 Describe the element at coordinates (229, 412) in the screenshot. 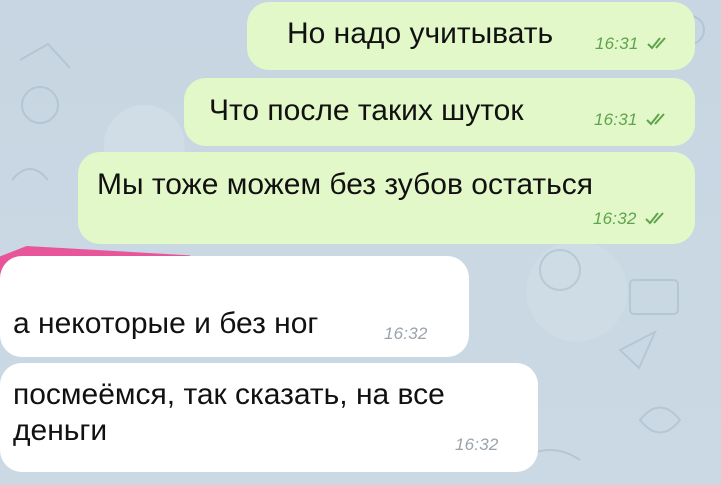

I see `message-text: посмеёмся, так сказать, на все деньги` at that location.